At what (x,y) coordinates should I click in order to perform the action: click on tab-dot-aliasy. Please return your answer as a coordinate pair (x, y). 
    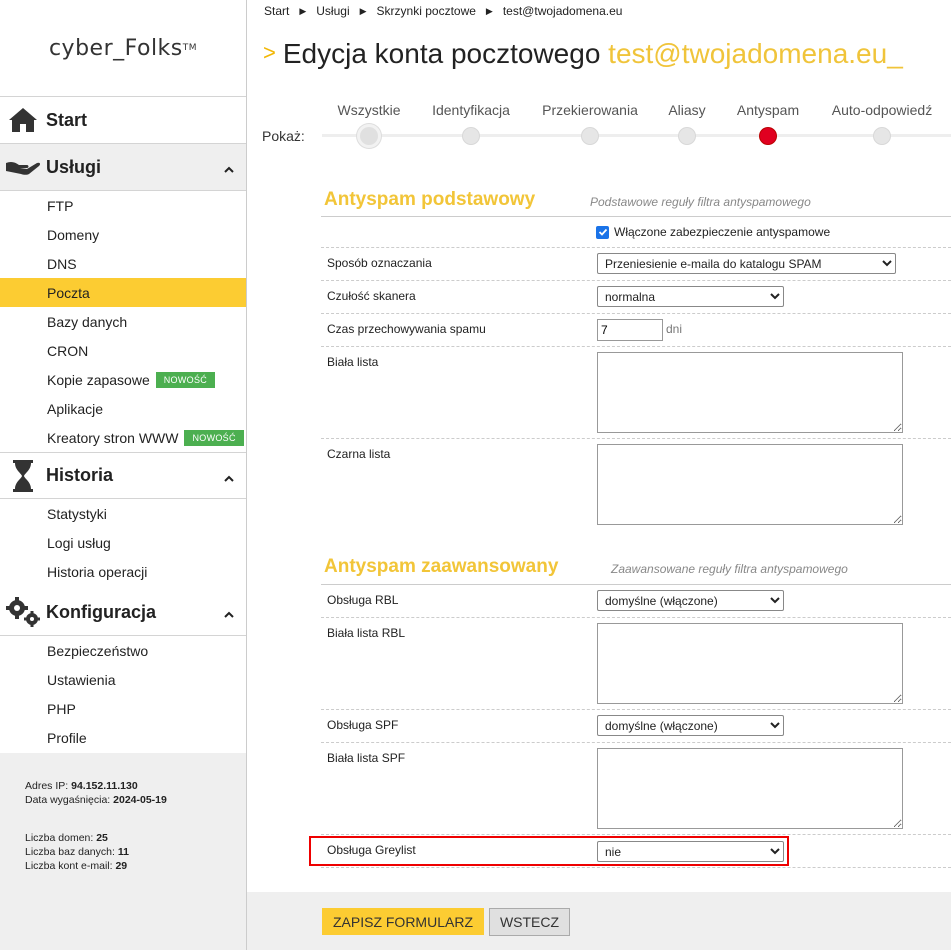
    Looking at the image, I should click on (687, 136).